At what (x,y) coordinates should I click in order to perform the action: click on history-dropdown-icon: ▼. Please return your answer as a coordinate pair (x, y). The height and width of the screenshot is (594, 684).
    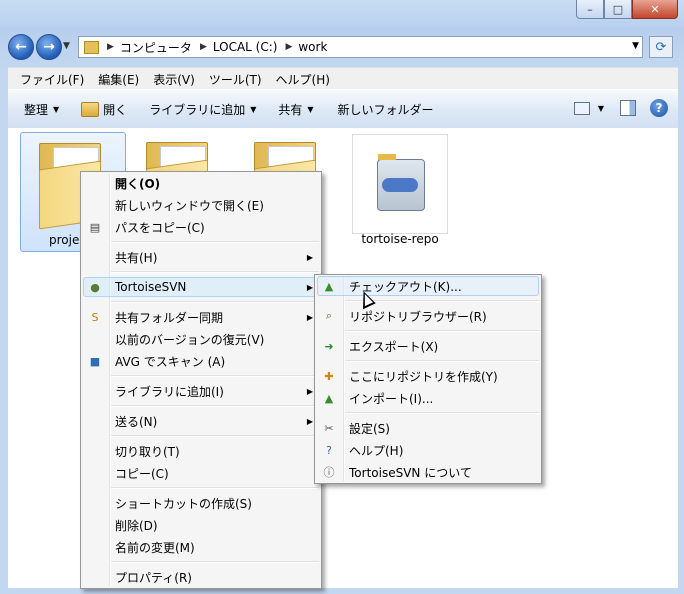
    Looking at the image, I should click on (66, 46).